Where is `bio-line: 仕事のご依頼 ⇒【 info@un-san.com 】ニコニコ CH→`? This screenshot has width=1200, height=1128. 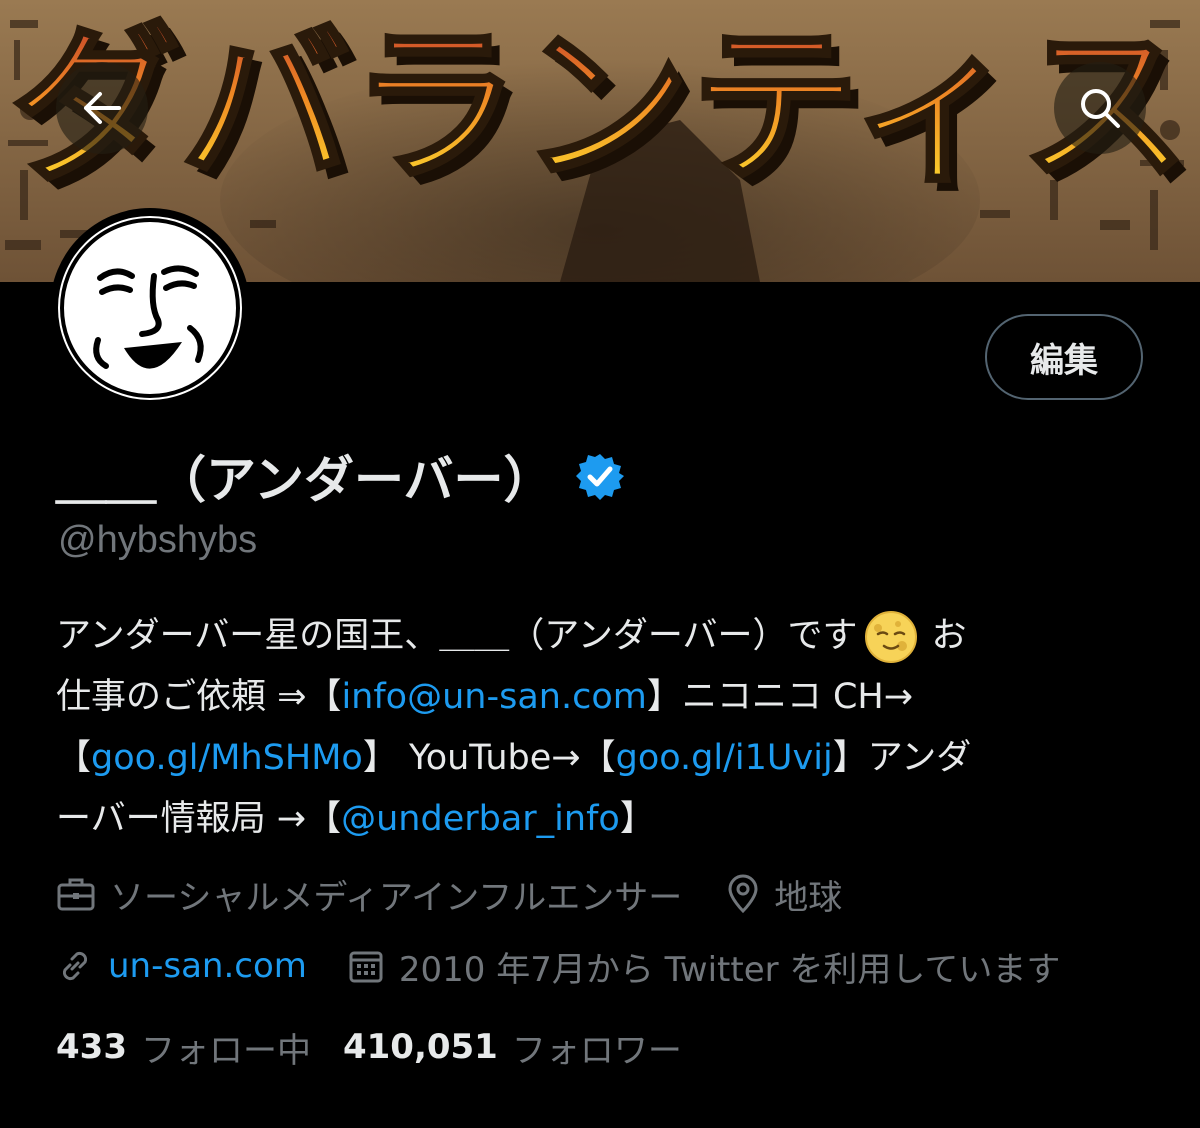 bio-line: 仕事のご依頼 ⇒【 info@un-san.com 】ニコニコ CH→ is located at coordinates (611, 697).